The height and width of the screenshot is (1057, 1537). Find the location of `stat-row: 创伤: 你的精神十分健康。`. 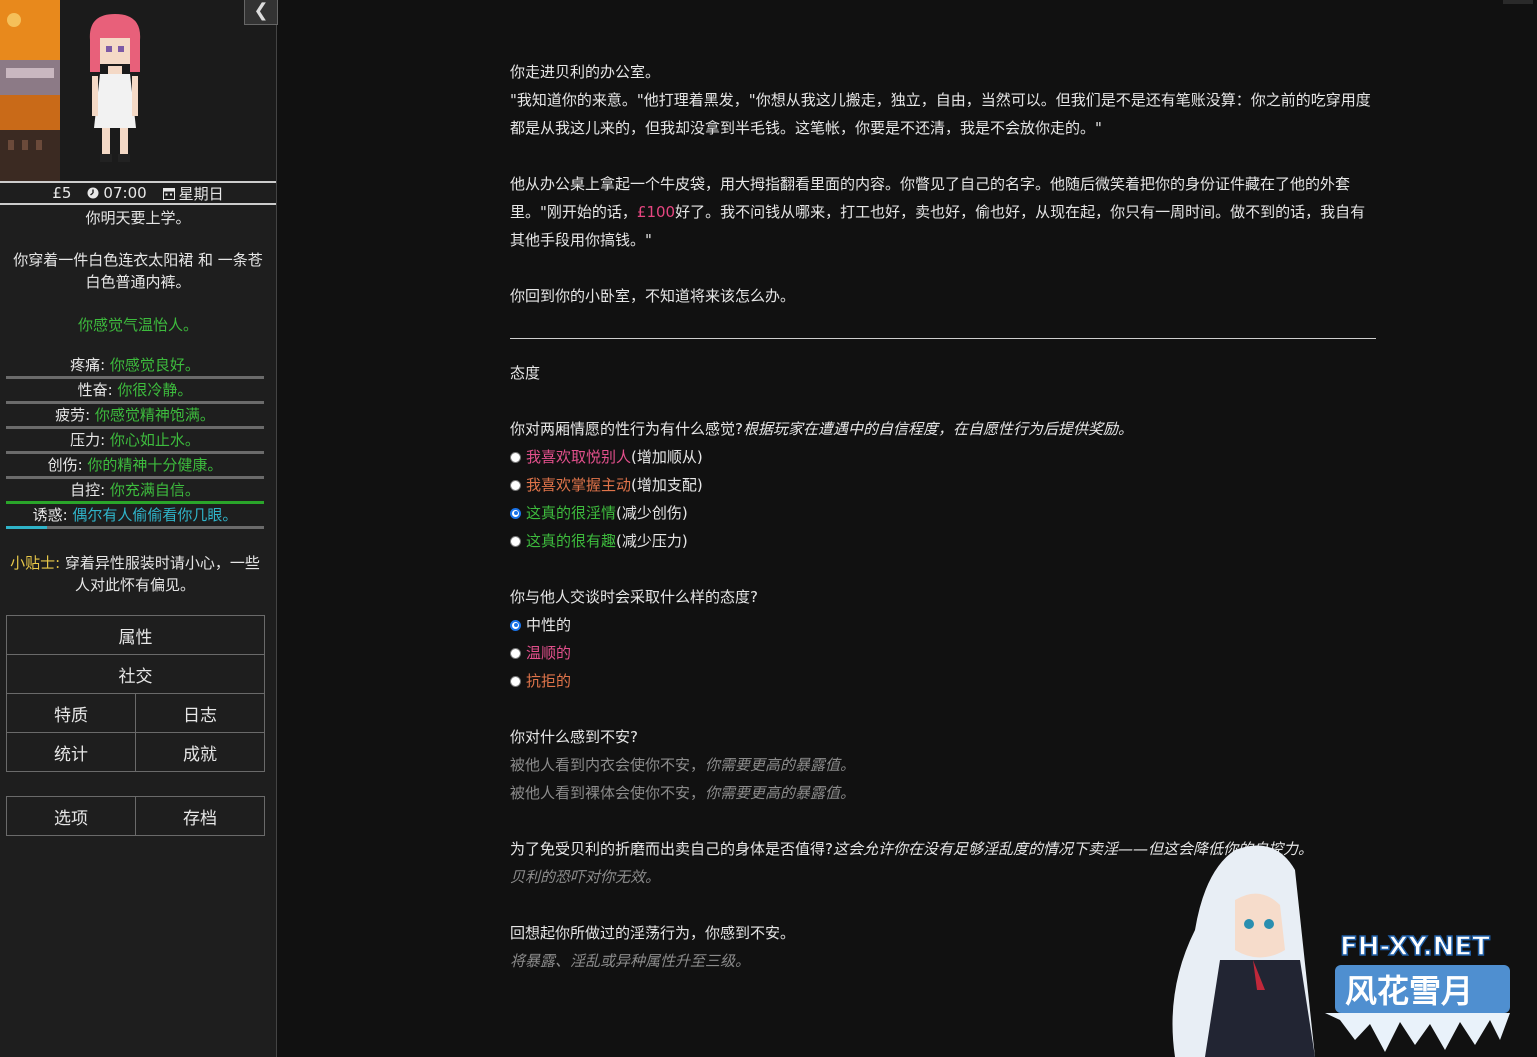

stat-row: 创伤: 你的精神十分健康。 is located at coordinates (135, 466).